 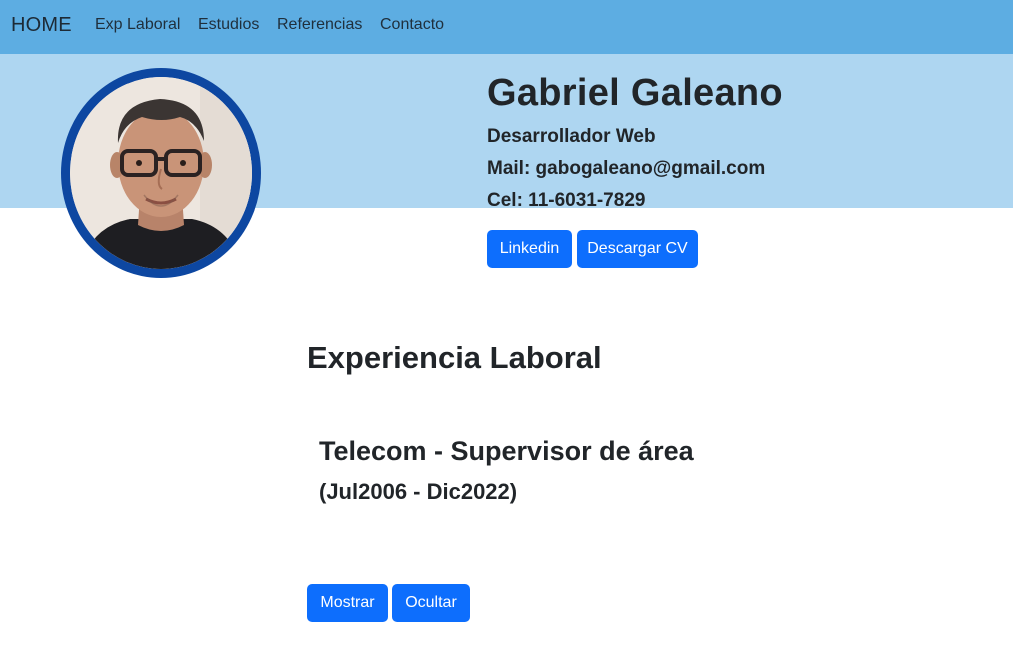 I want to click on job-title: Telecom - Supervisor de área, so click(x=506, y=451).